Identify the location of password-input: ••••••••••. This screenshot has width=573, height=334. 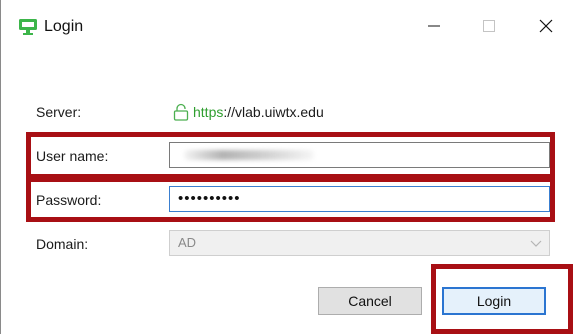
(359, 199).